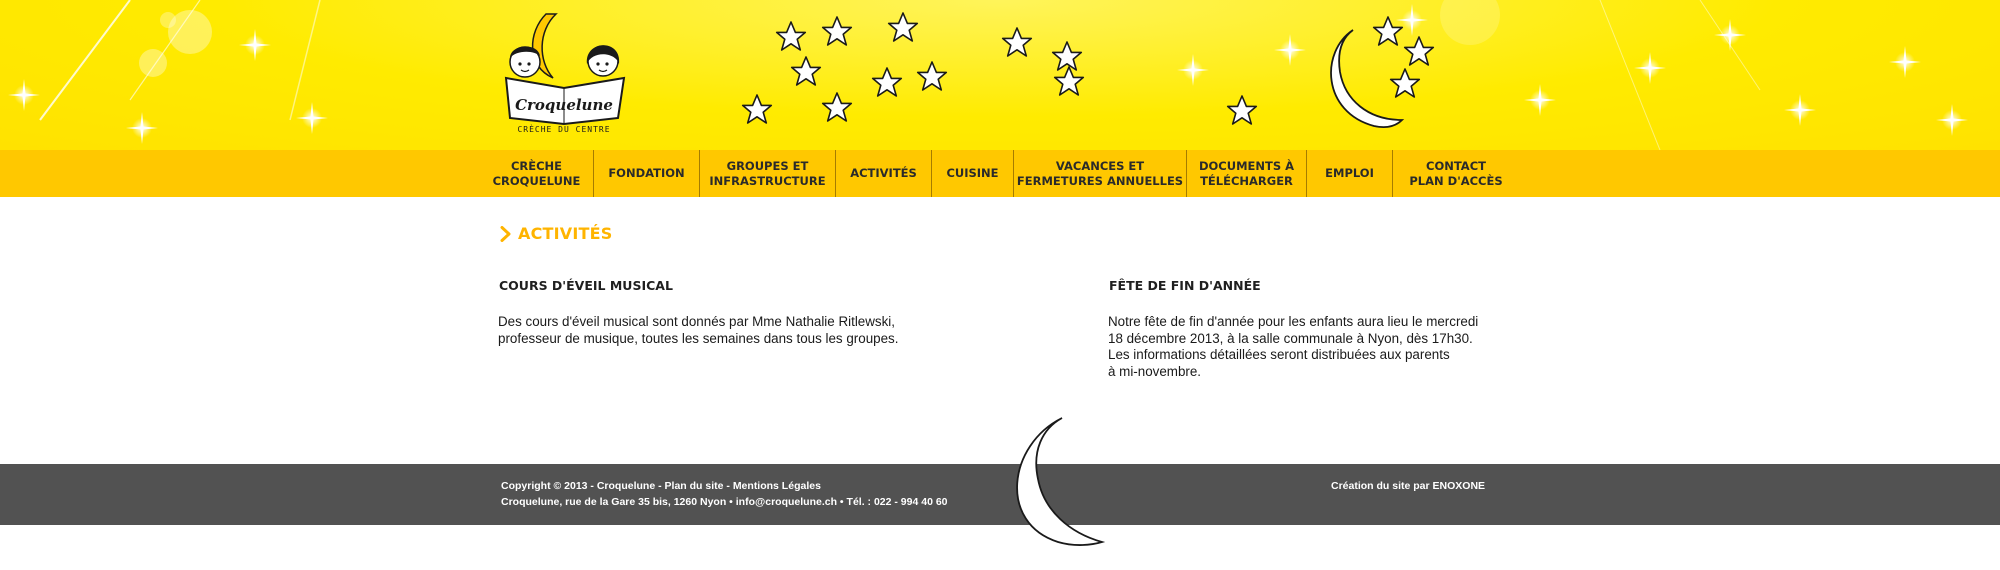 The height and width of the screenshot is (570, 2000). Describe the element at coordinates (1061, 481) in the screenshot. I see `moon-icon` at that location.